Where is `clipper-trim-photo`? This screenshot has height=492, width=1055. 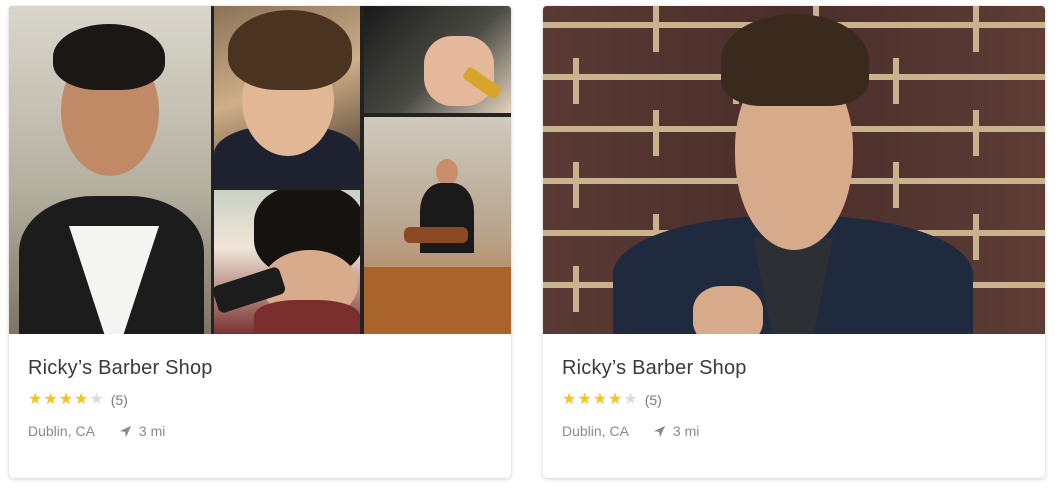
clipper-trim-photo is located at coordinates (287, 262).